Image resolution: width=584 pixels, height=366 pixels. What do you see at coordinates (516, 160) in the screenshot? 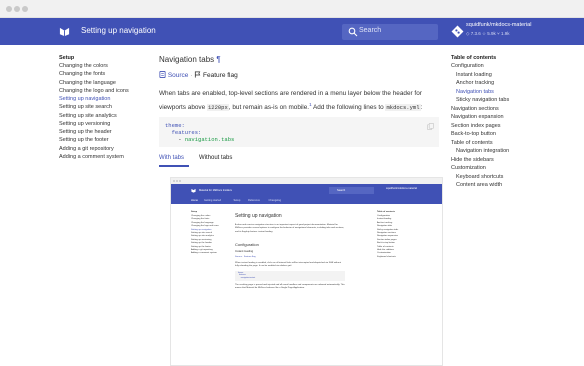
I see `toc-item: Hide the sidebars` at bounding box center [516, 160].